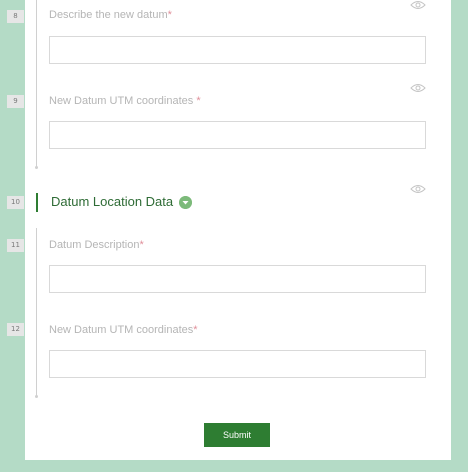  I want to click on question-number-badge: 12, so click(15, 329).